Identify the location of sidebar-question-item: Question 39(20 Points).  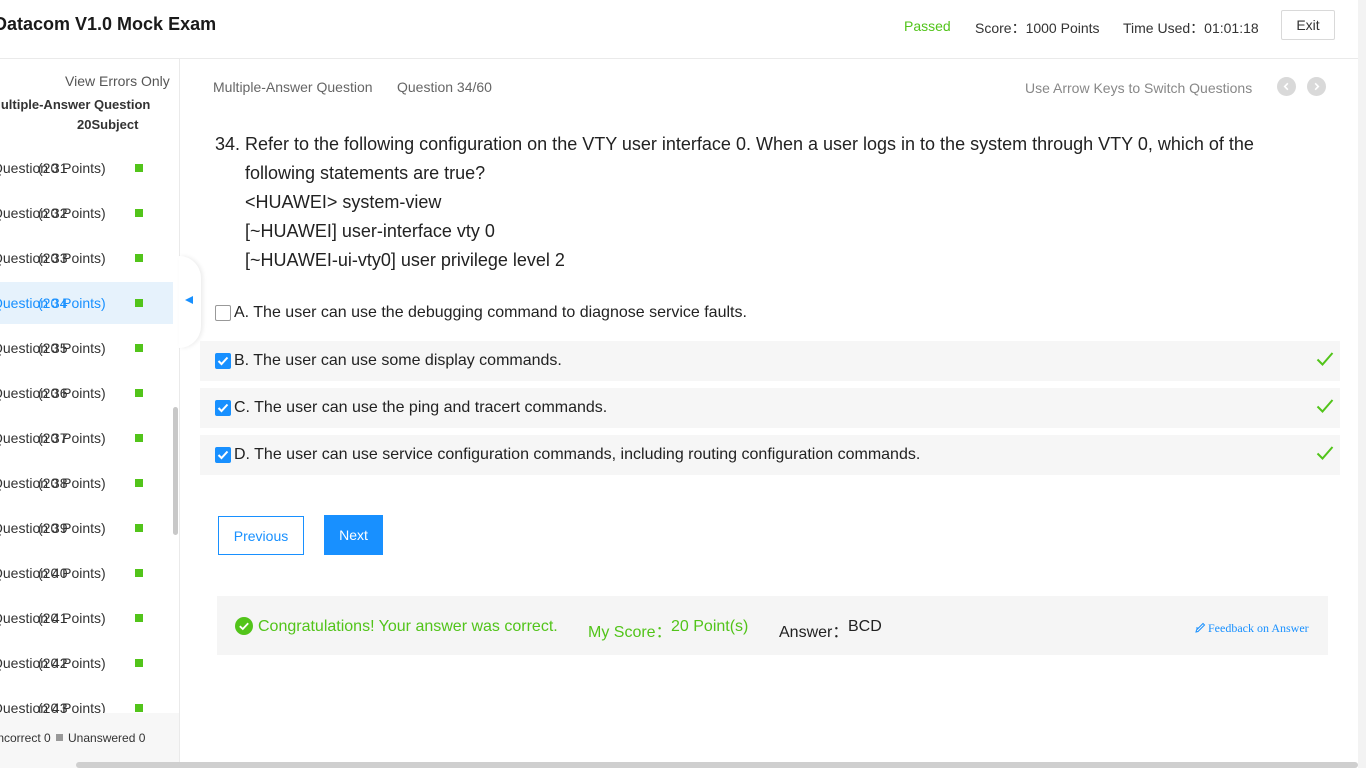
(86, 528).